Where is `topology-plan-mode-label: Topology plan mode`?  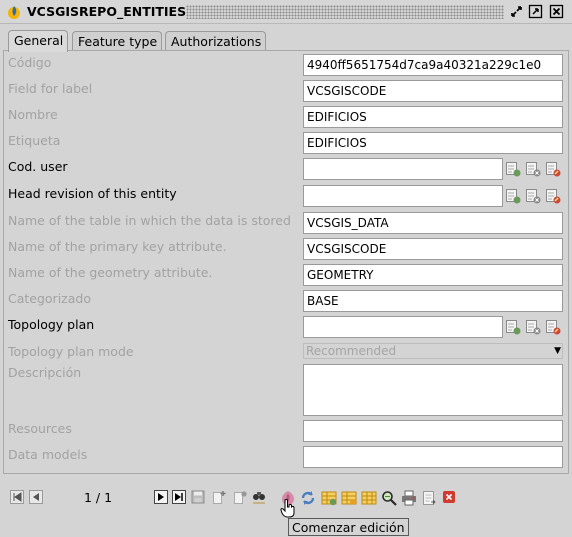
topology-plan-mode-label: Topology plan mode is located at coordinates (71, 351).